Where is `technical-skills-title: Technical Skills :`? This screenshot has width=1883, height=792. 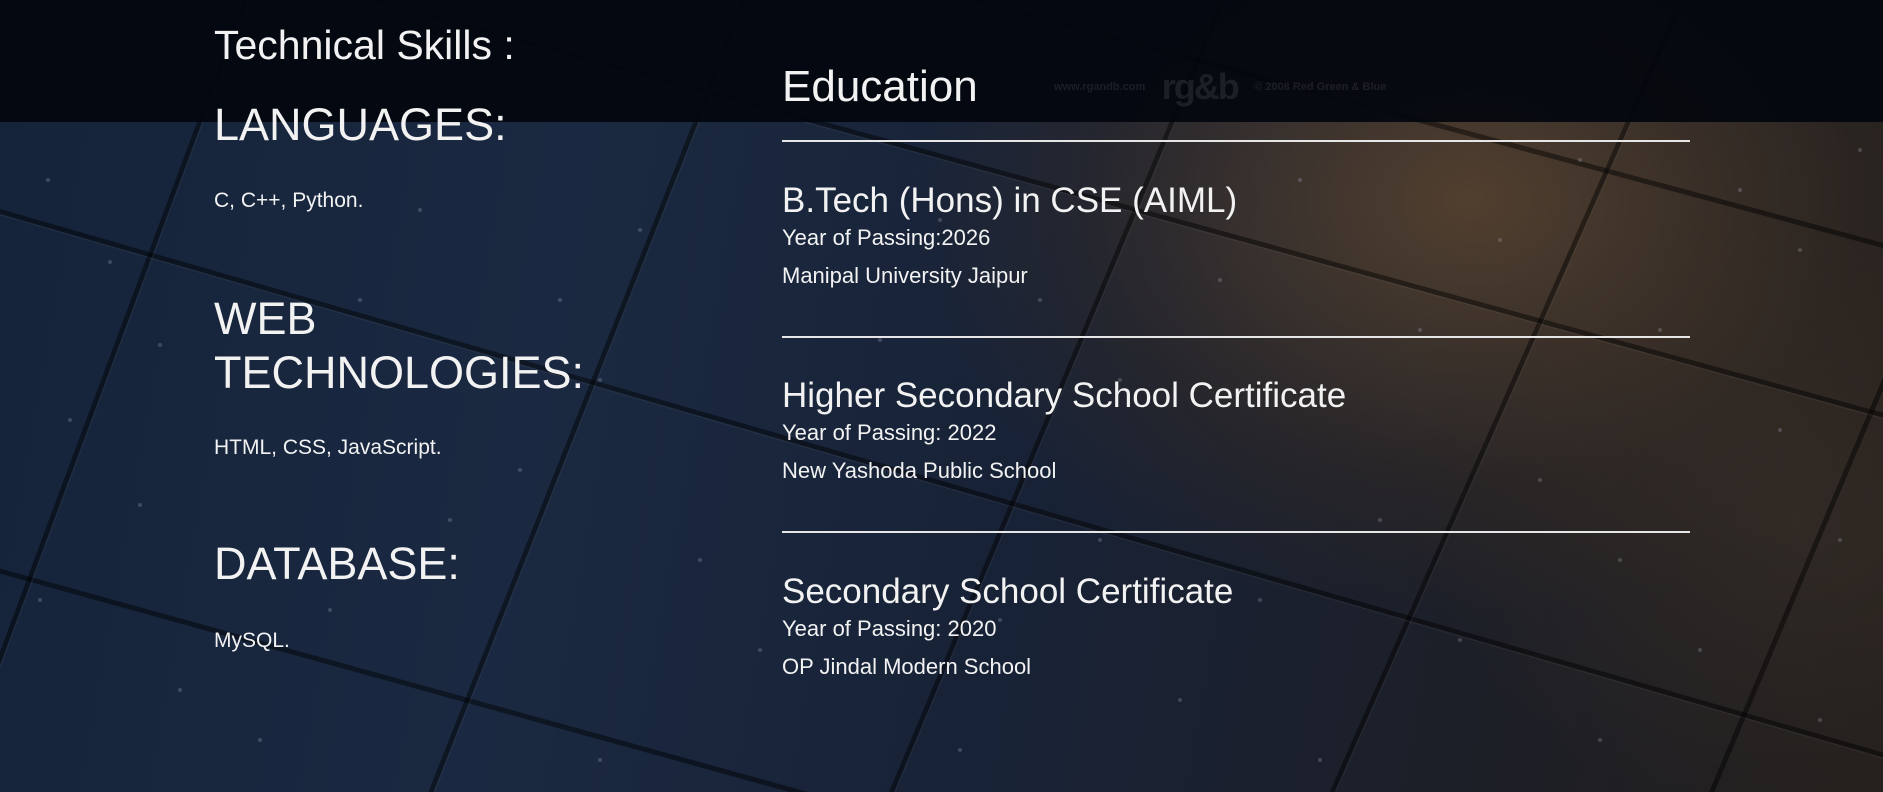
technical-skills-title: Technical Skills : is located at coordinates (364, 45).